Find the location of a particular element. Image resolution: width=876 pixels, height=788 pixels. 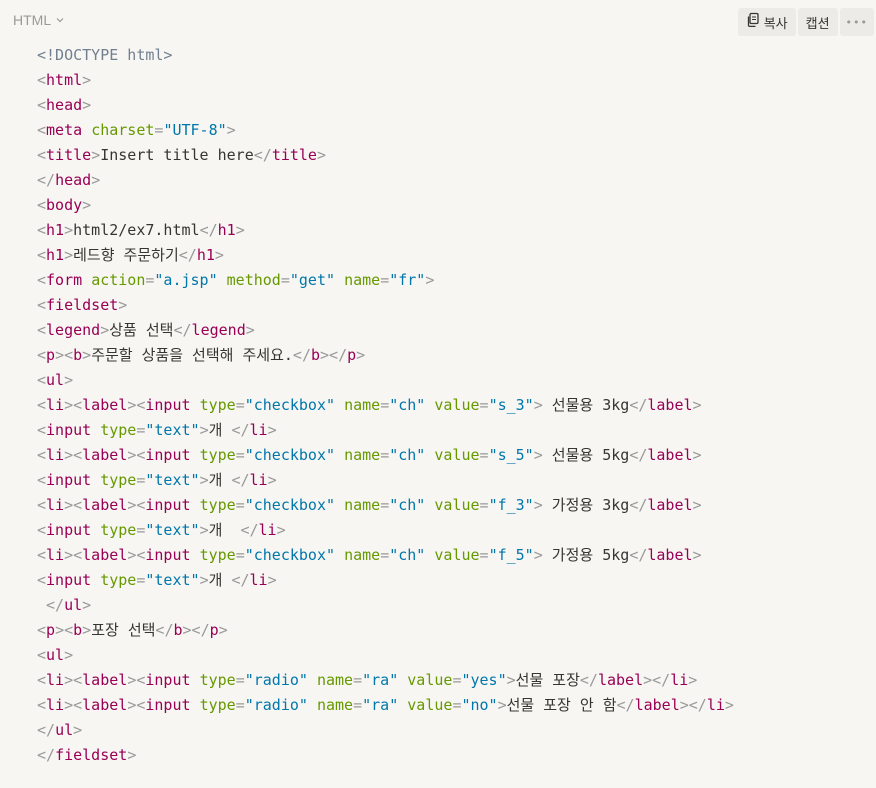

language-selector: HTML is located at coordinates (39, 20).